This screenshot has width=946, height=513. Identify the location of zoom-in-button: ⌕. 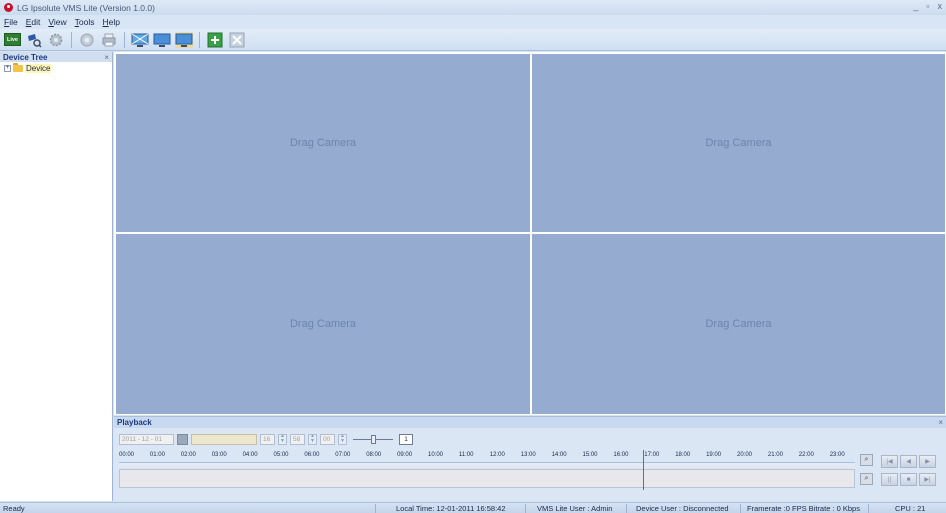
(866, 460).